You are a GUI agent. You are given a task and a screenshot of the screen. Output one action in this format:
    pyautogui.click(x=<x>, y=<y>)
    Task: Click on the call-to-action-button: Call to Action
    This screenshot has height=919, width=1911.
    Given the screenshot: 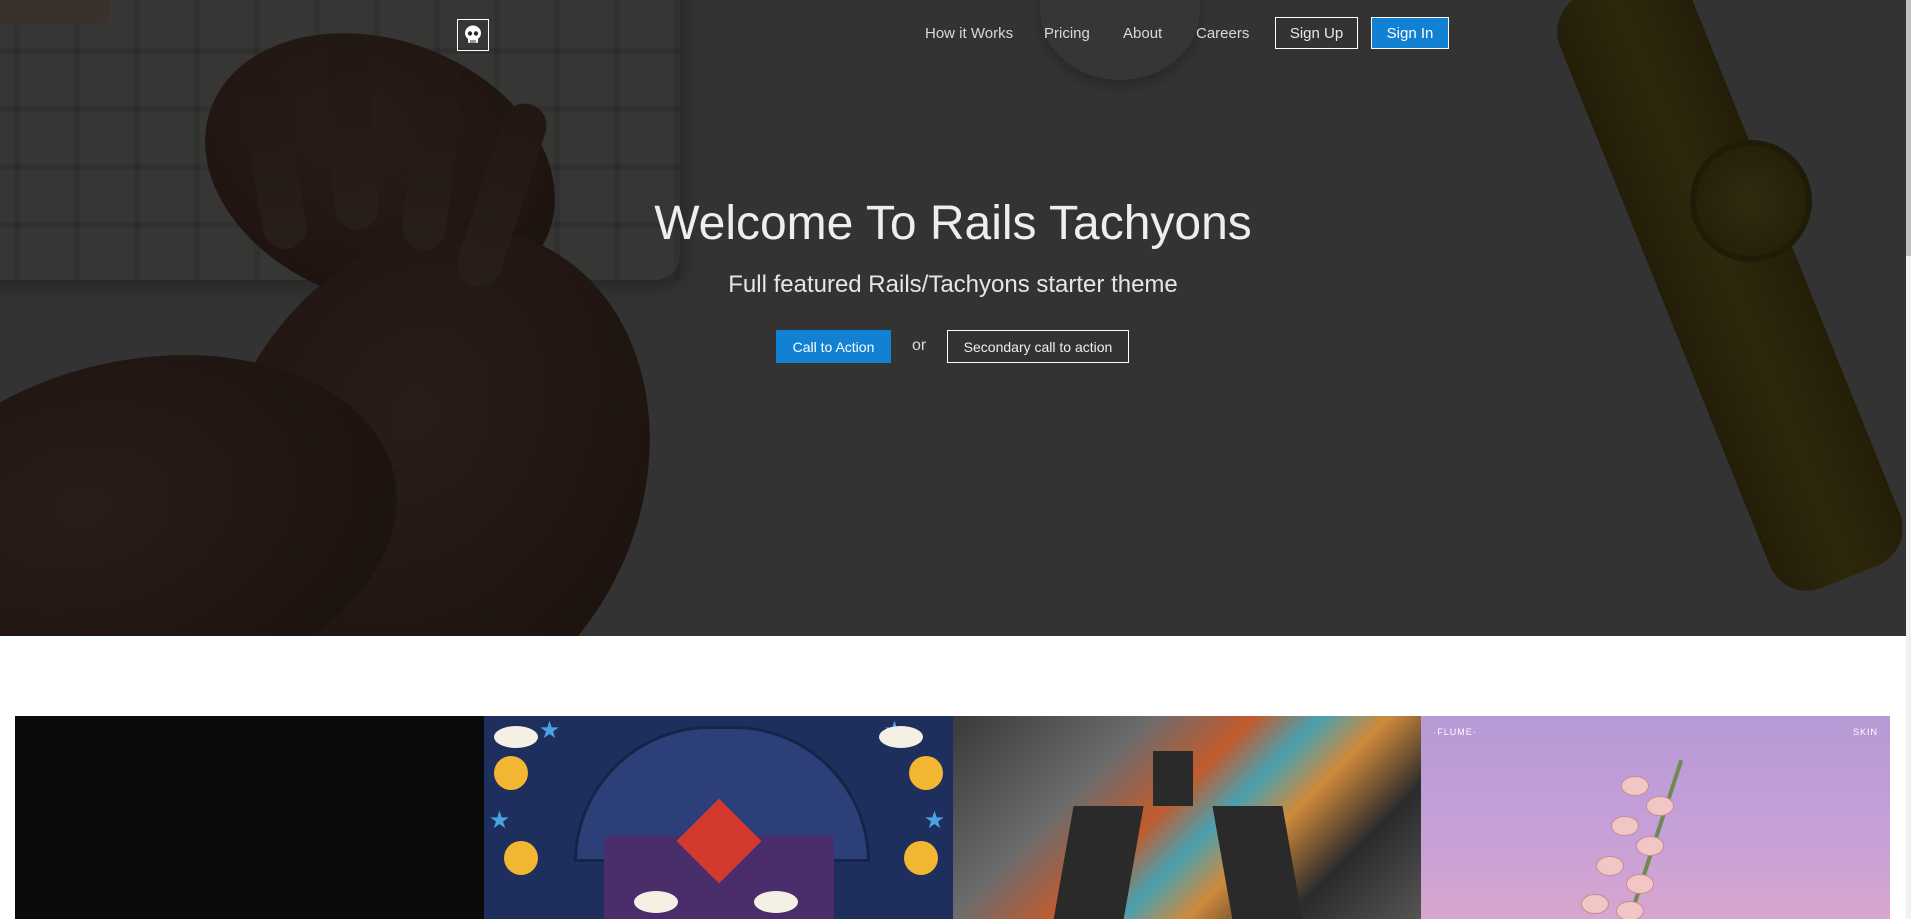 What is the action you would take?
    pyautogui.click(x=833, y=346)
    